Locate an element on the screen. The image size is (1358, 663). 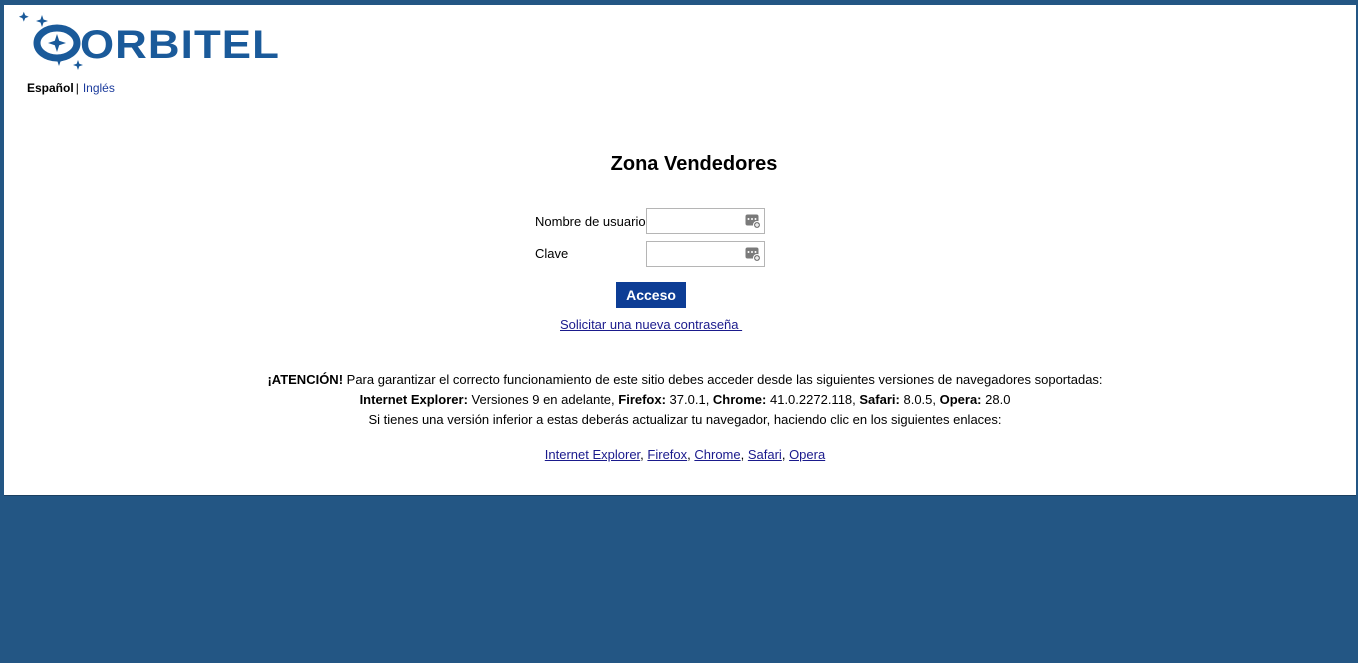
page-title: Zona Vendedores is located at coordinates (694, 164).